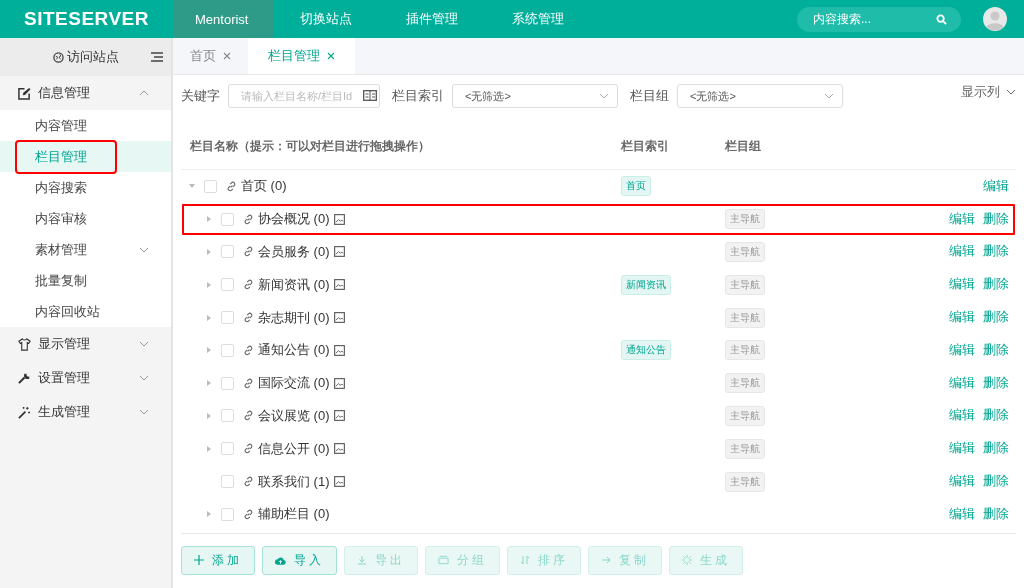 The image size is (1024, 588). Describe the element at coordinates (294, 350) in the screenshot. I see `channel-name: 通知公告 (0)` at that location.